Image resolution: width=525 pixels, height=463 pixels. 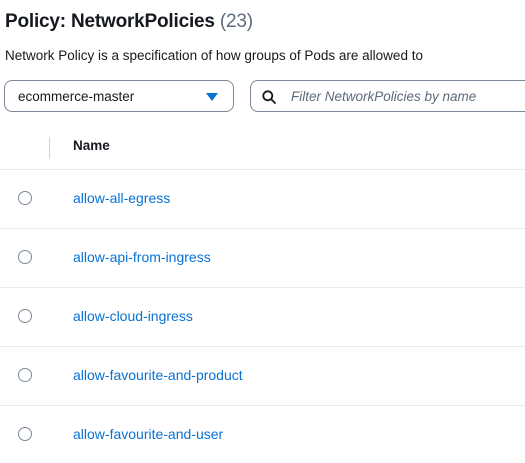 I want to click on policy-link: allow-cloud-ingress, so click(x=133, y=316).